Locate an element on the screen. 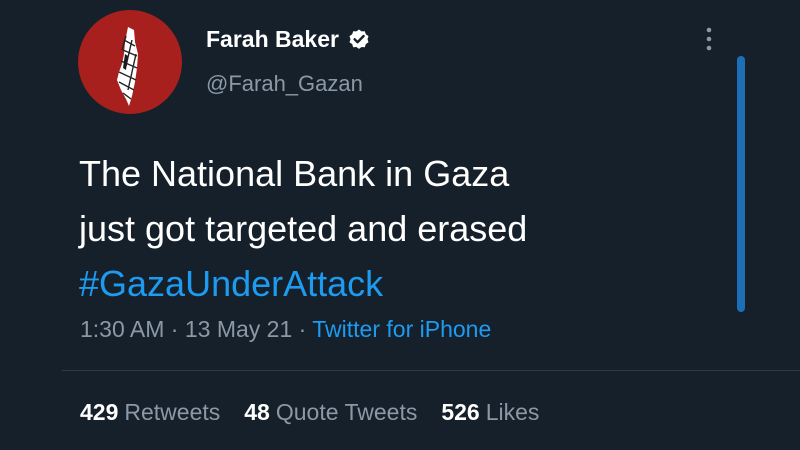 The height and width of the screenshot is (450, 800). palestine-map-icon is located at coordinates (127, 66).